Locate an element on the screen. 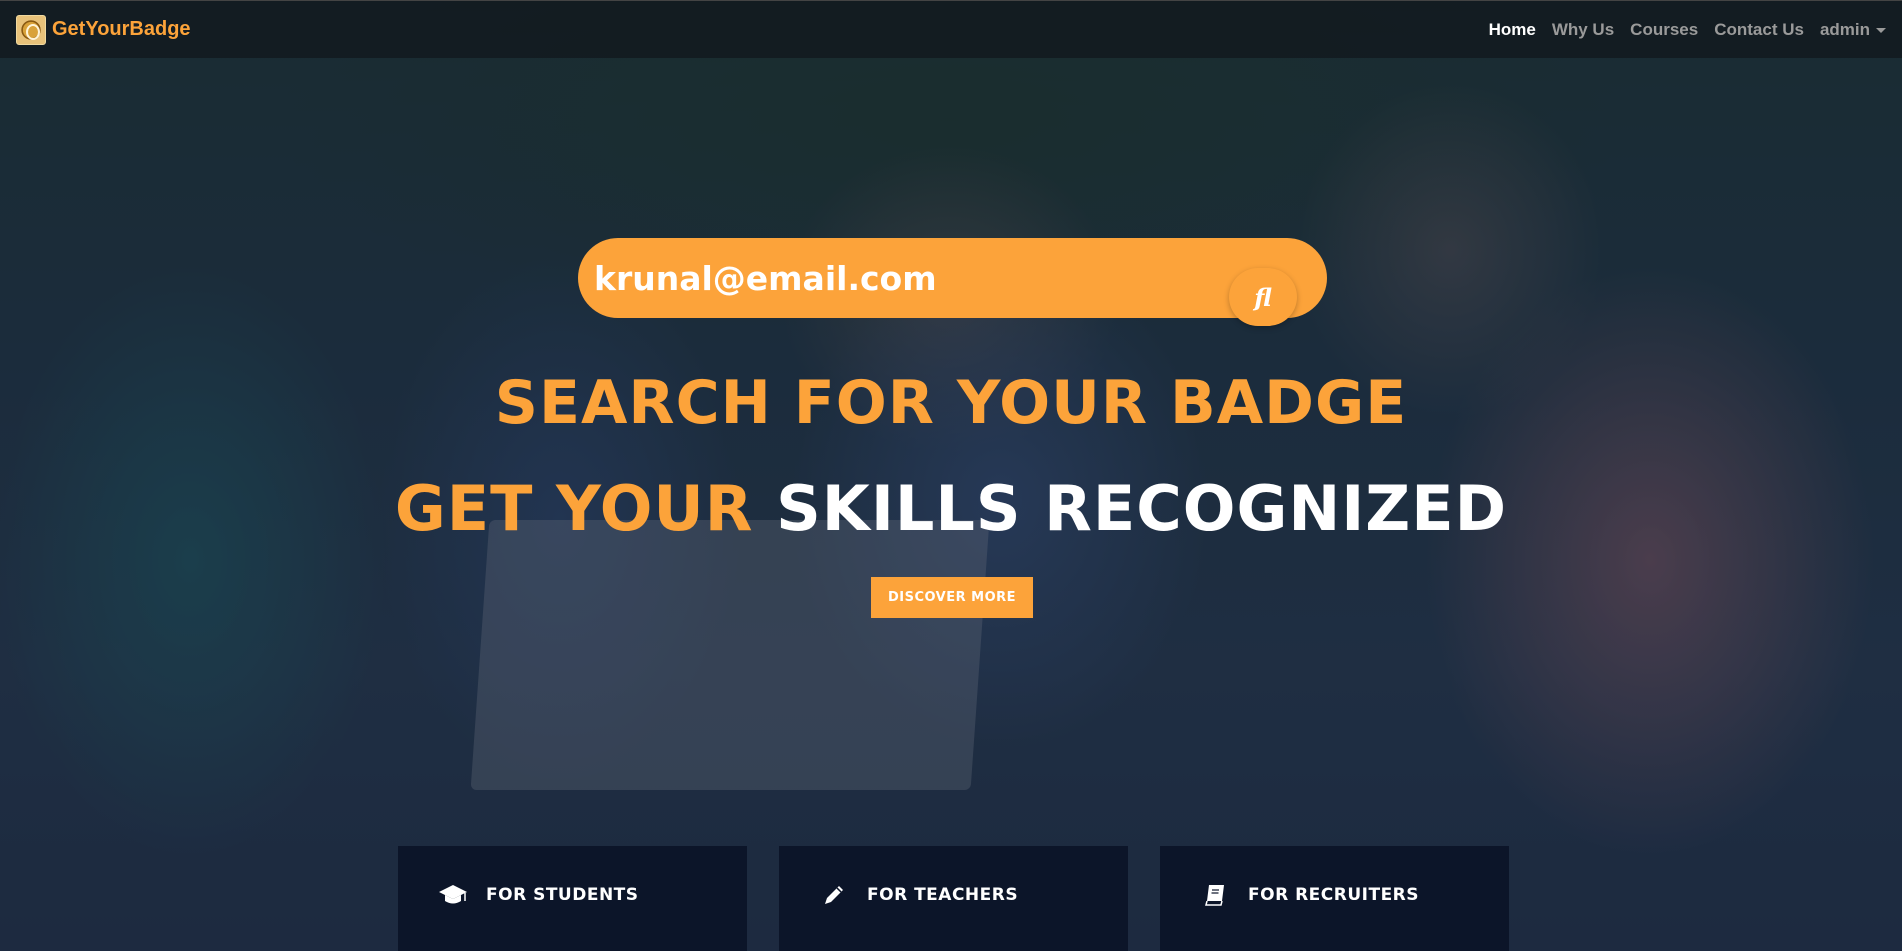 Image resolution: width=1902 pixels, height=951 pixels. nav-link-contact-us: Contact Us is located at coordinates (1759, 30).